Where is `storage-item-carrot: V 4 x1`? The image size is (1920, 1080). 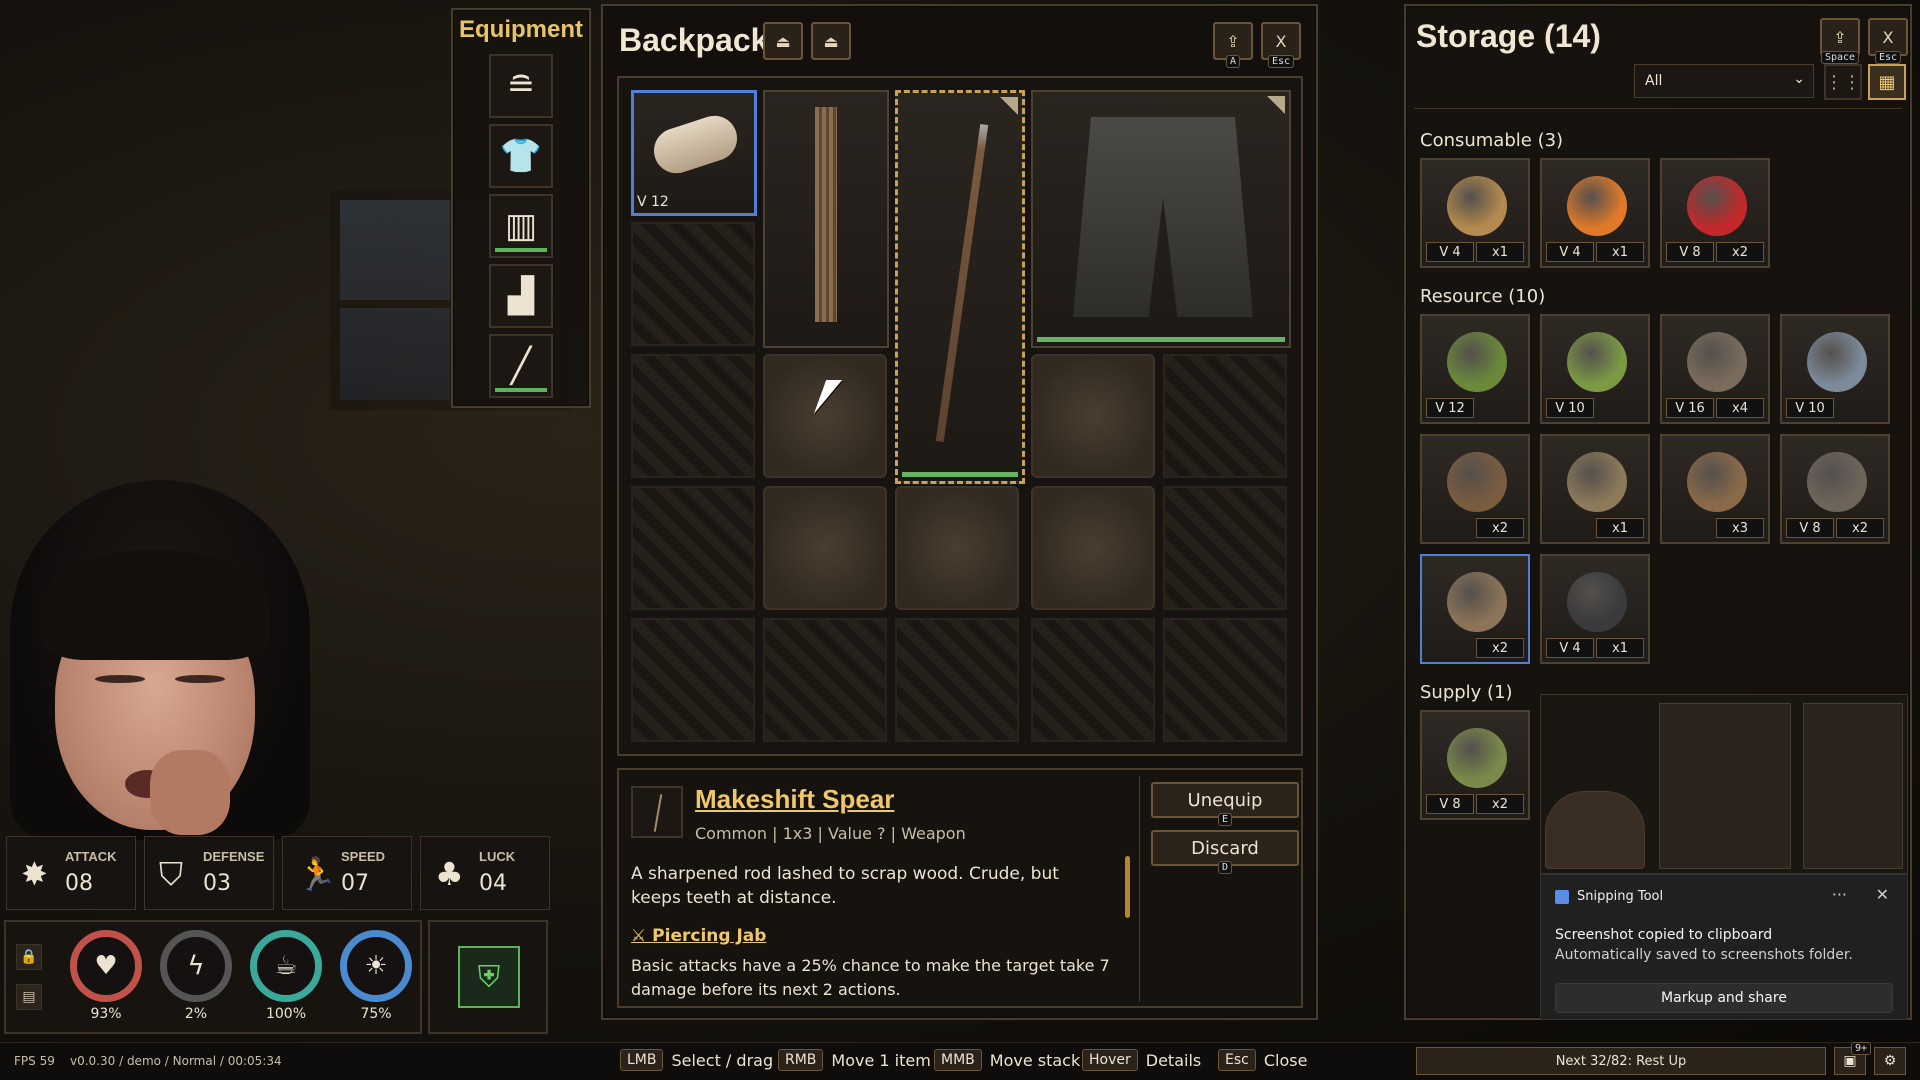 storage-item-carrot: V 4 x1 is located at coordinates (1595, 213).